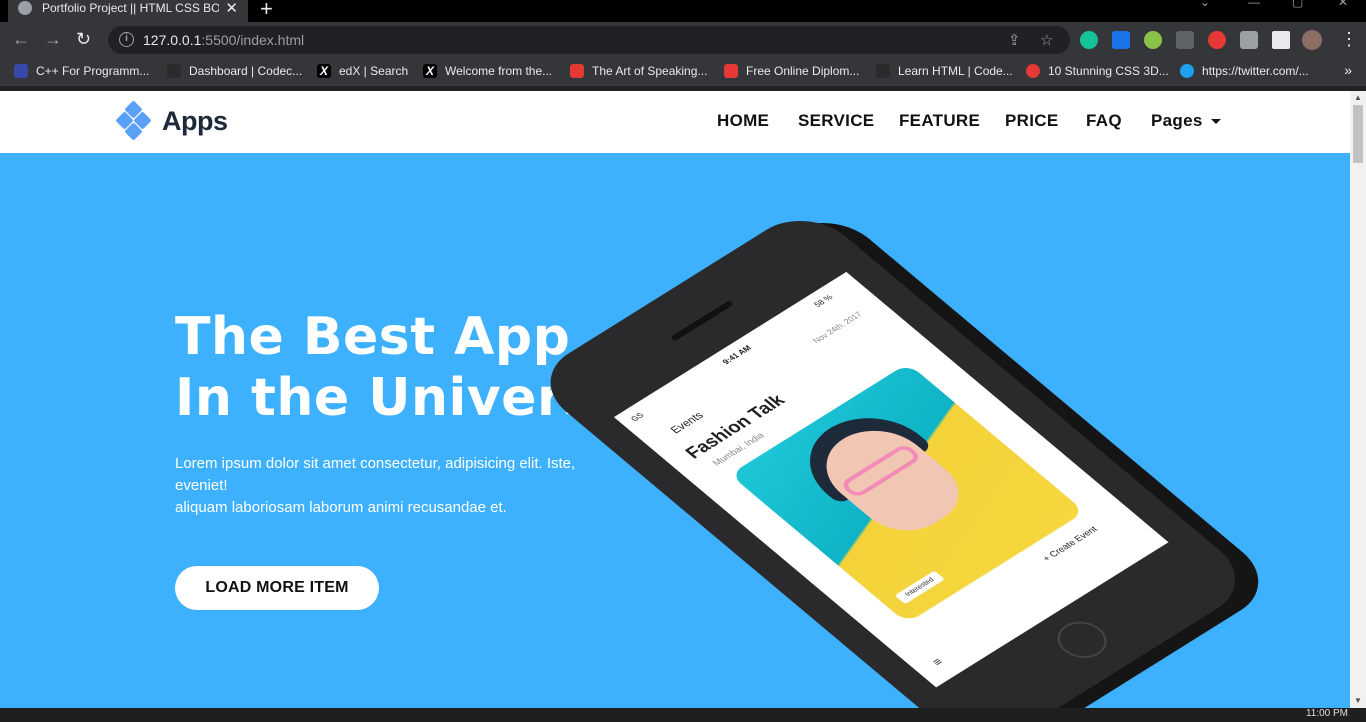 This screenshot has height=722, width=1366. What do you see at coordinates (687, 423) in the screenshot?
I see `screen-section: Events` at bounding box center [687, 423].